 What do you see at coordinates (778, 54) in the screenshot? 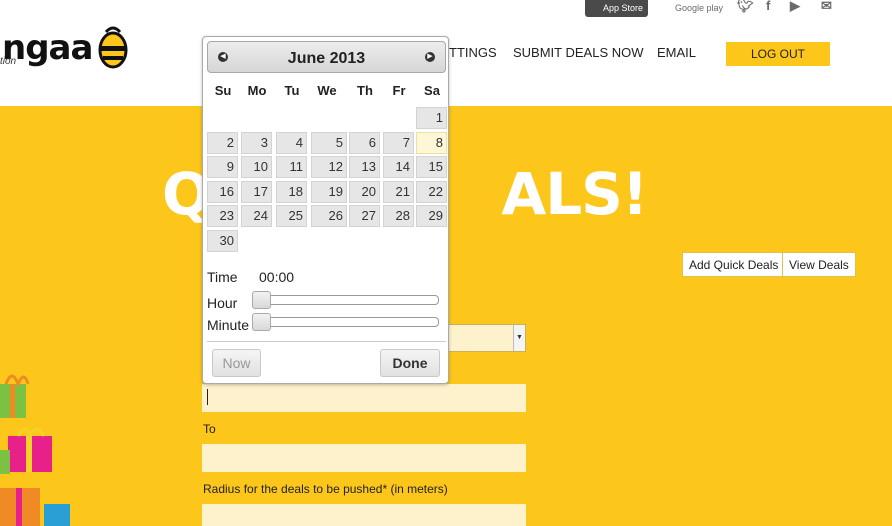
I see `logout-button: LOG OUT` at bounding box center [778, 54].